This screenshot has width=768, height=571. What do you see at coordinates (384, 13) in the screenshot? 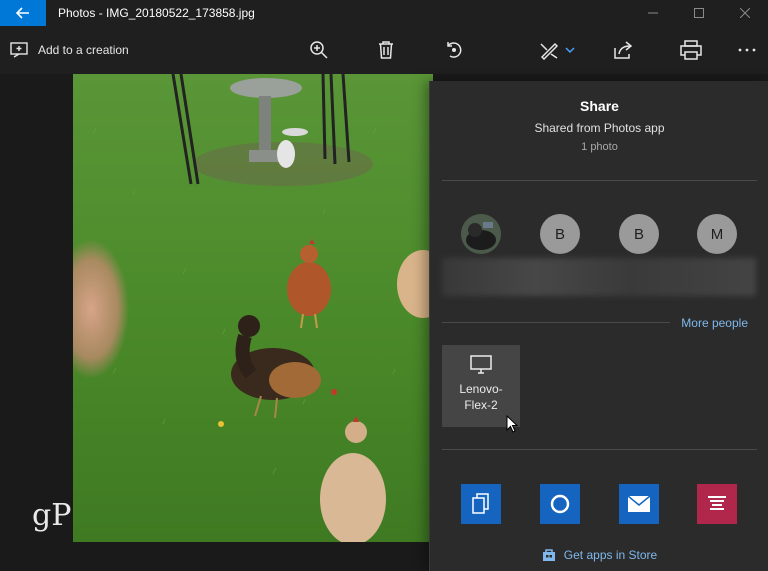
I see `title-bar: Photos - IMG_20180522_173858.jpg` at bounding box center [384, 13].